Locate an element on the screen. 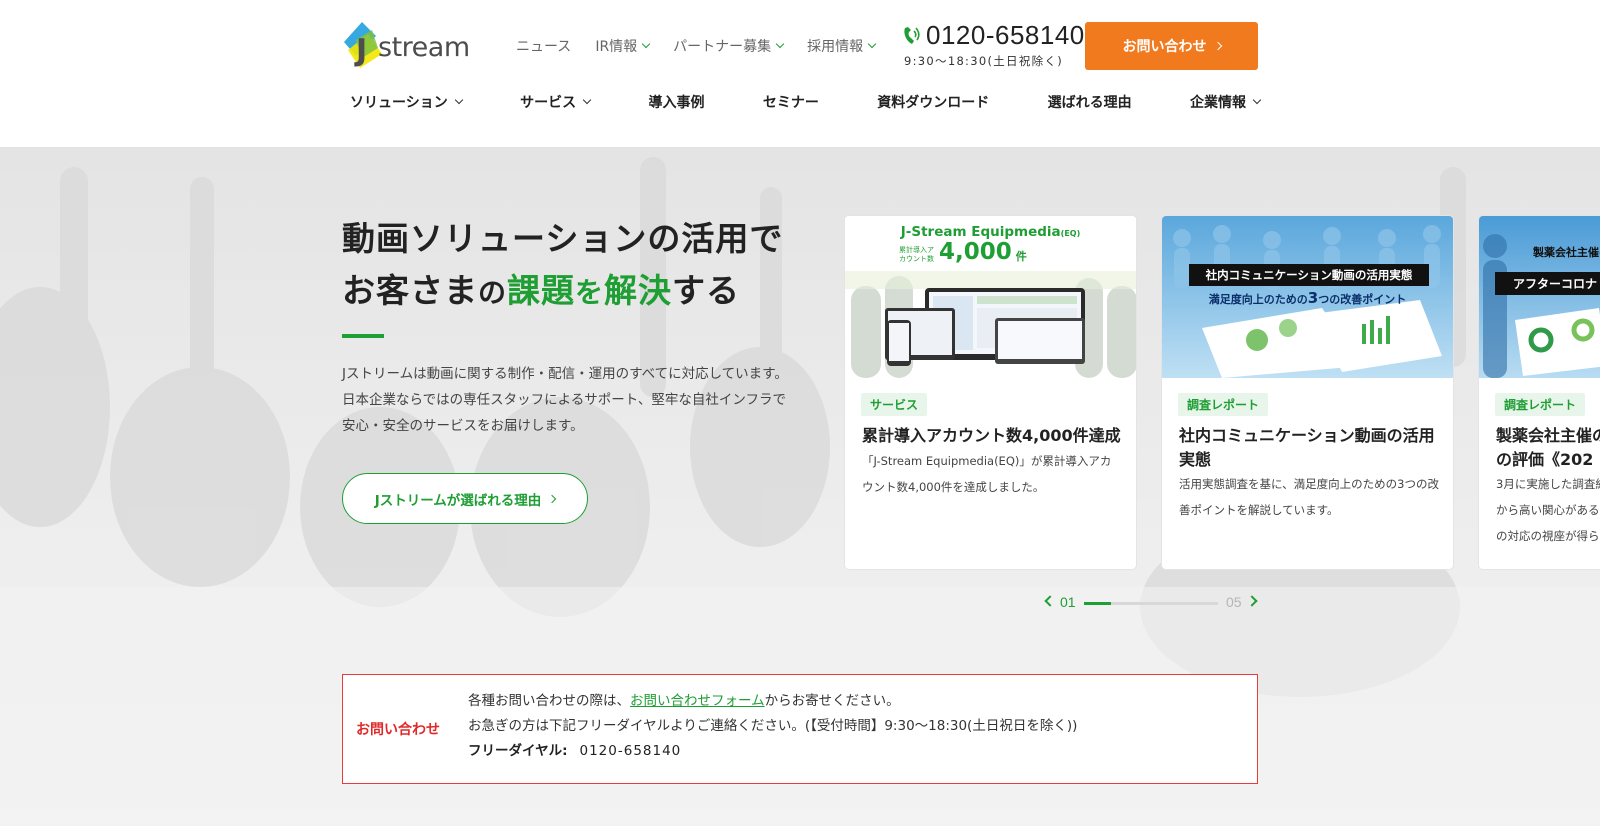 This screenshot has width=1600, height=826. util-nav-partner: パートナー募集 is located at coordinates (729, 46).